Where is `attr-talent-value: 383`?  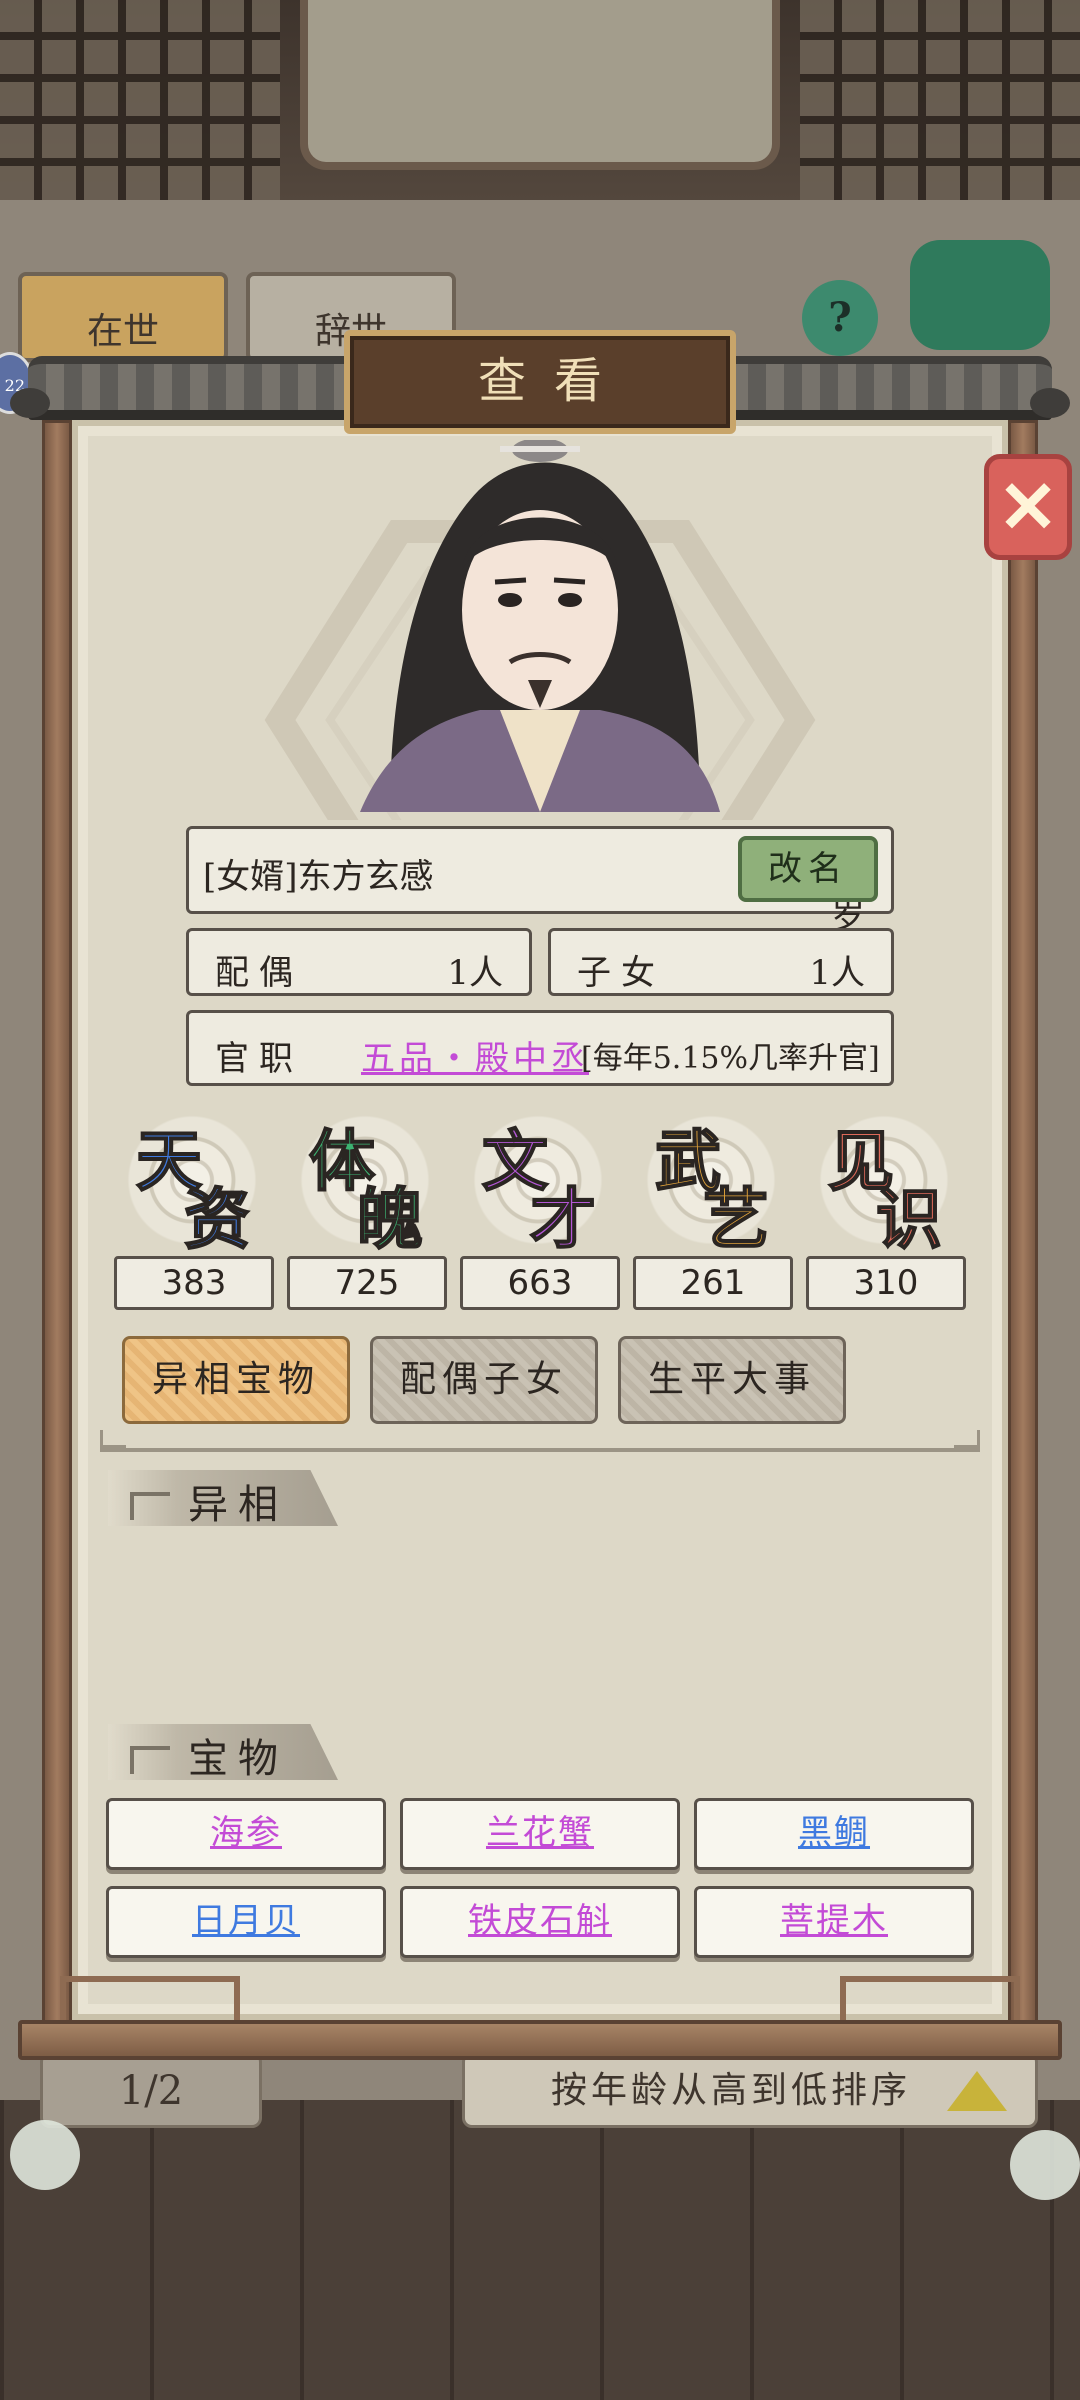 attr-talent-value: 383 is located at coordinates (194, 1283).